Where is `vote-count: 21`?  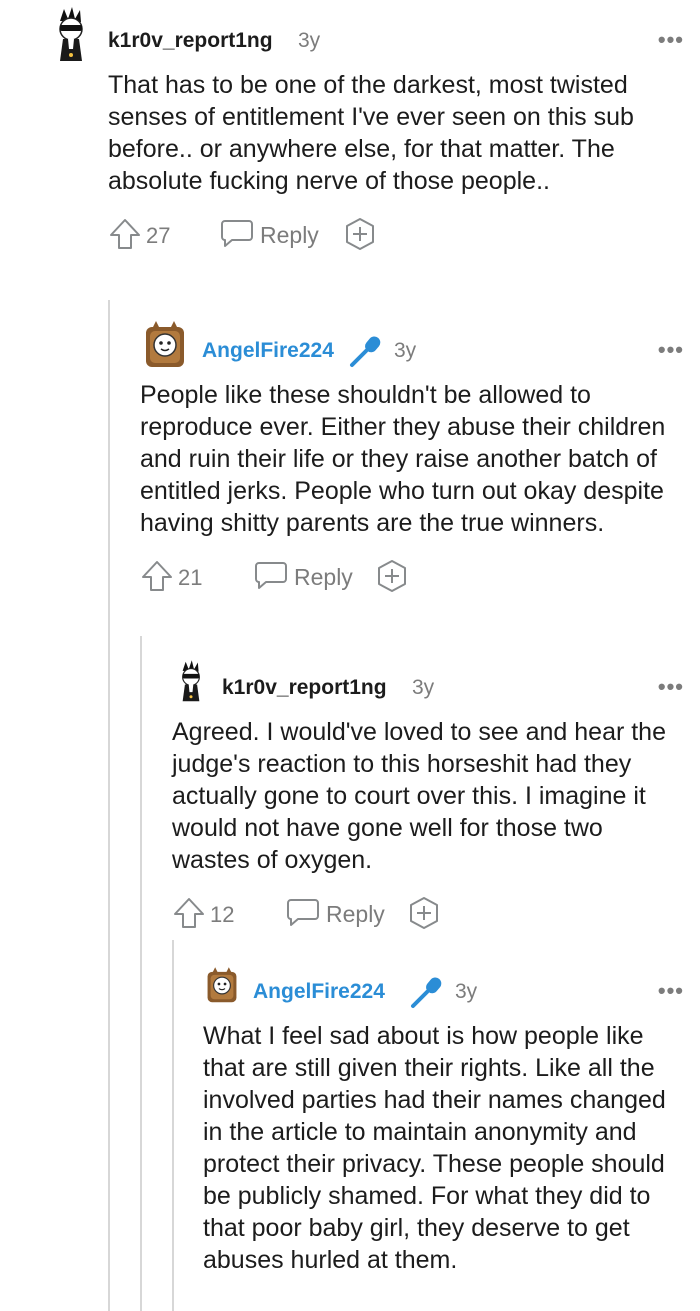 vote-count: 21 is located at coordinates (190, 577).